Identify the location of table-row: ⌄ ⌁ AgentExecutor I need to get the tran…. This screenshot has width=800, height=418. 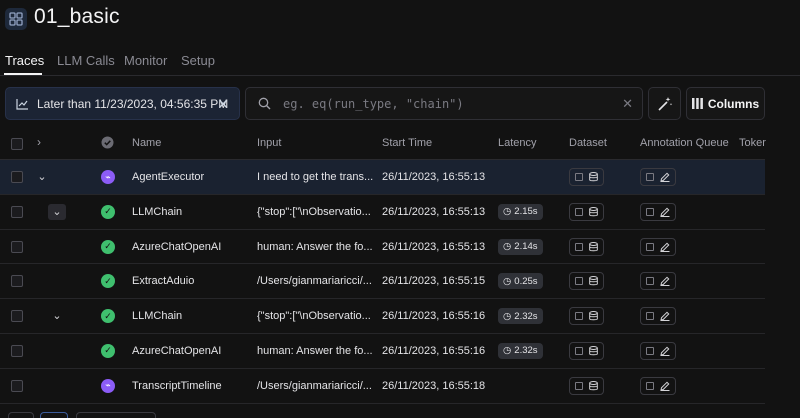
(382, 177).